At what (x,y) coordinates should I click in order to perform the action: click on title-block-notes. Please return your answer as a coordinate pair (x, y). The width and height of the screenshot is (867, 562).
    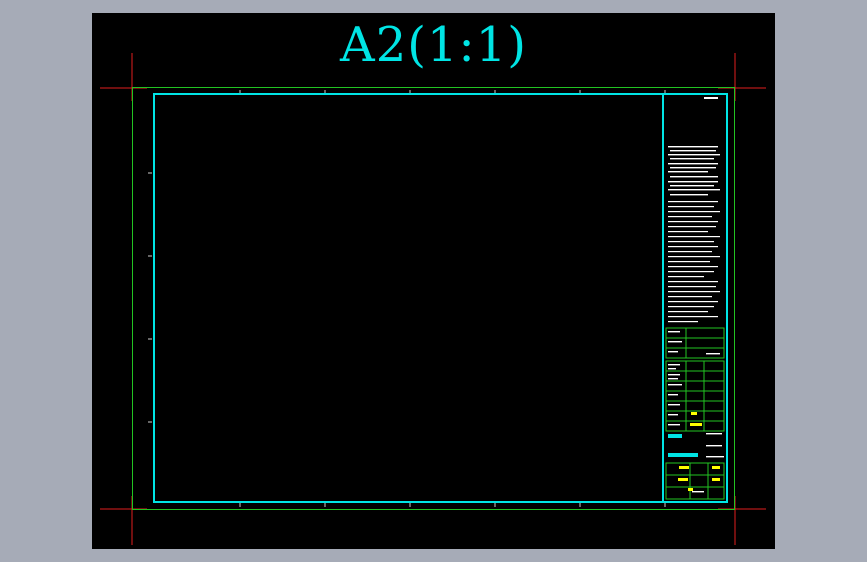
    Looking at the image, I should click on (694, 210).